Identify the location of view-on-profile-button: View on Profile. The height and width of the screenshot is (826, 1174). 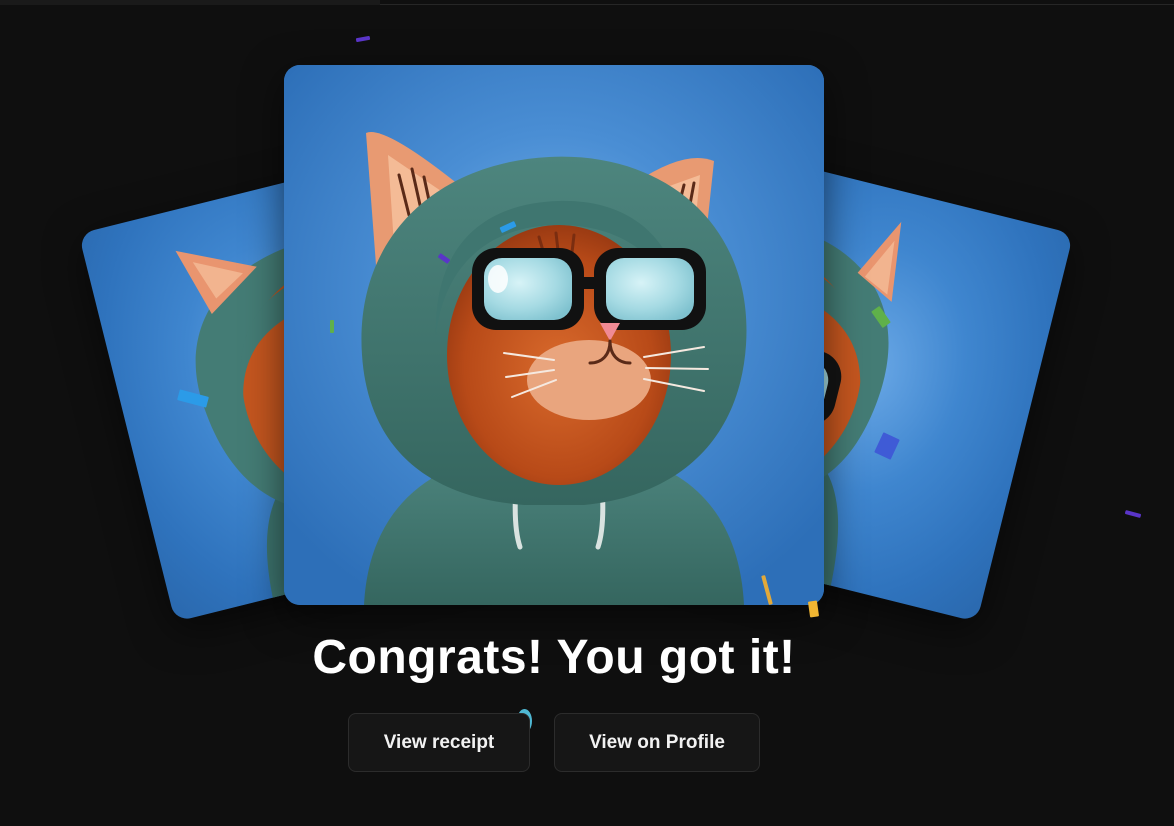
(657, 742).